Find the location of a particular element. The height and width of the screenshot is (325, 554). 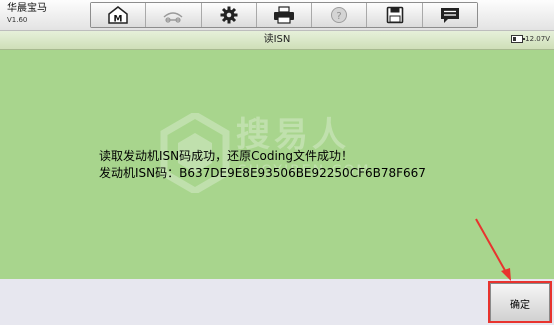

app-version: V1.60 is located at coordinates (17, 20).